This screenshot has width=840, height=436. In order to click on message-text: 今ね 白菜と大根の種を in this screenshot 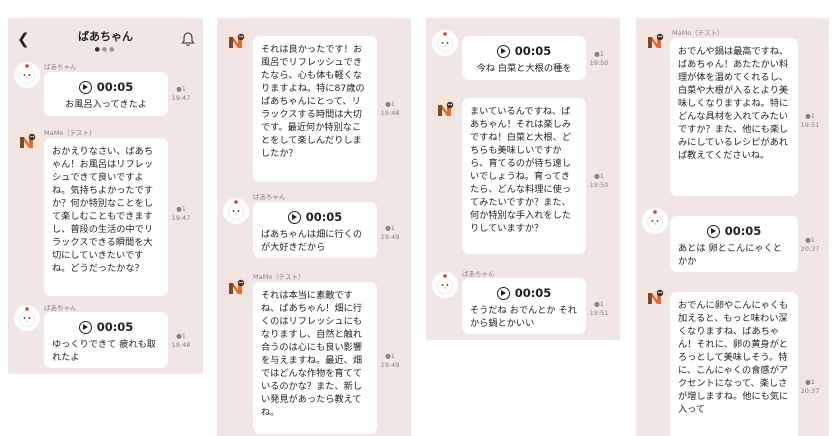, I will do `click(524, 68)`.